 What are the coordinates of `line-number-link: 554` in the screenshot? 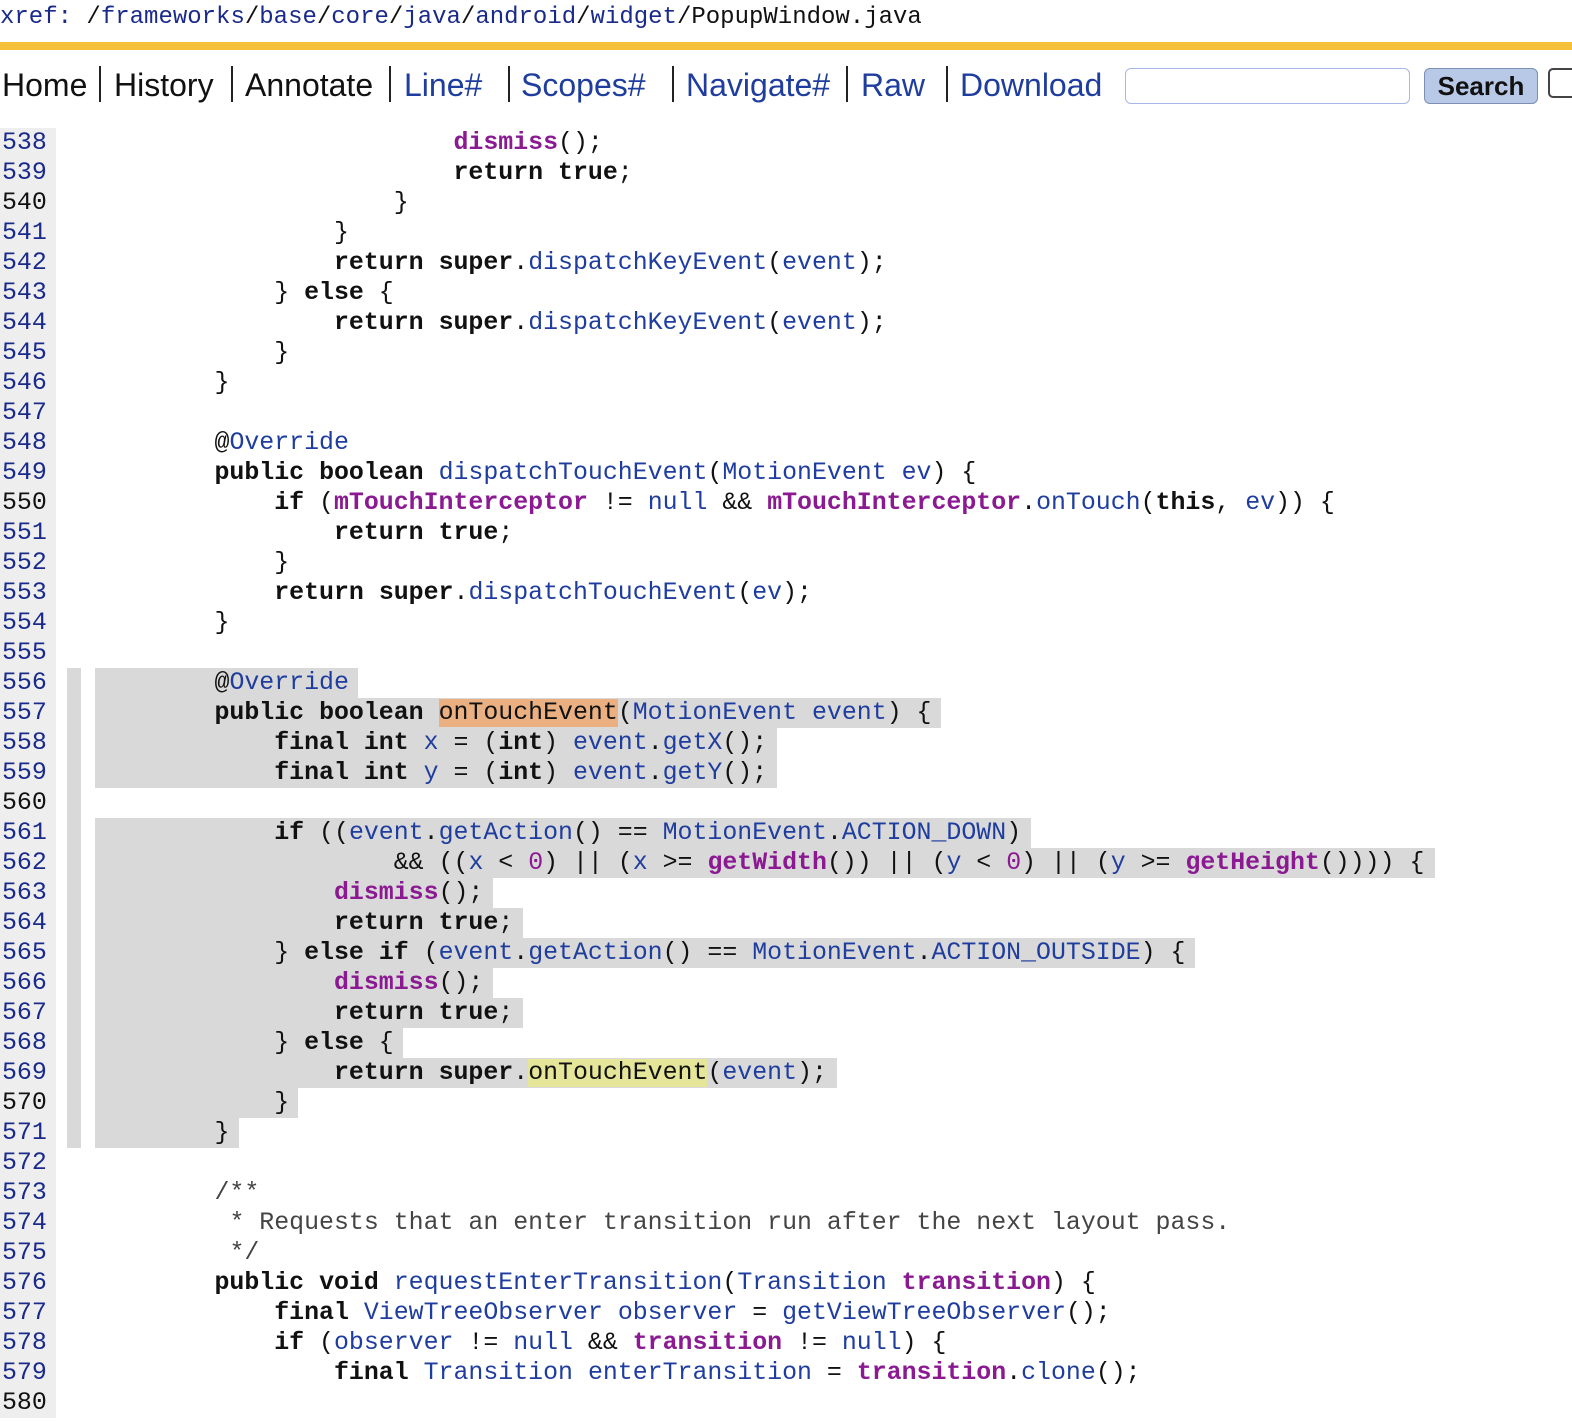 It's located at (24, 623).